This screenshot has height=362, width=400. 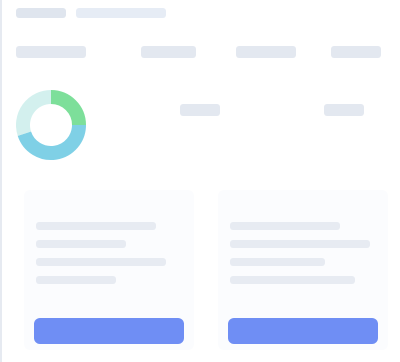 I want to click on donut-chart, so click(x=51, y=125).